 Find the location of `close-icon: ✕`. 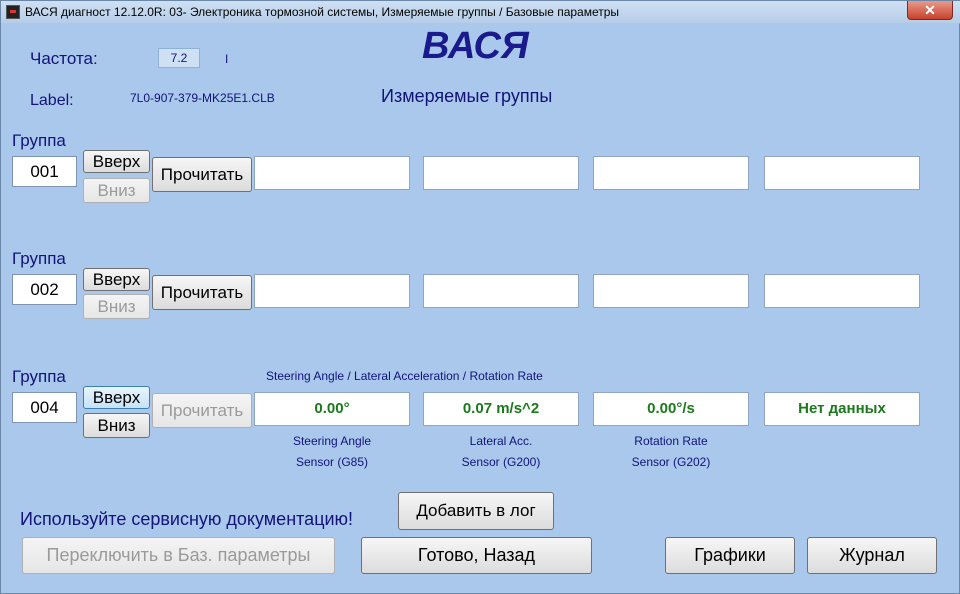

close-icon: ✕ is located at coordinates (930, 10).